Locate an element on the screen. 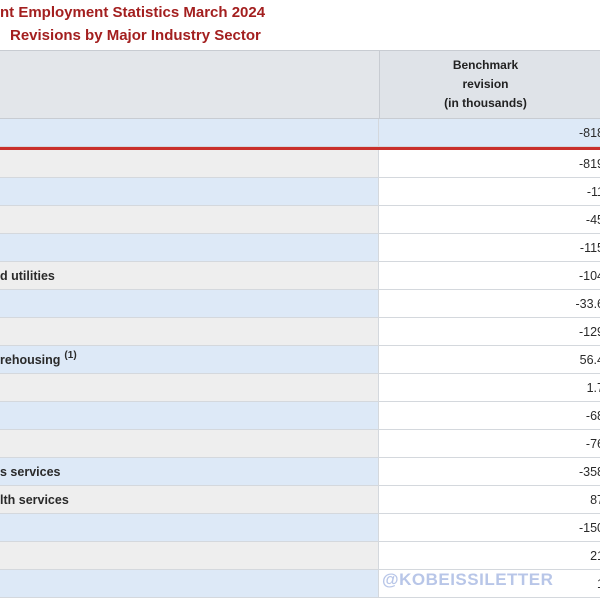  table-row: s services -358 is located at coordinates (300, 472).